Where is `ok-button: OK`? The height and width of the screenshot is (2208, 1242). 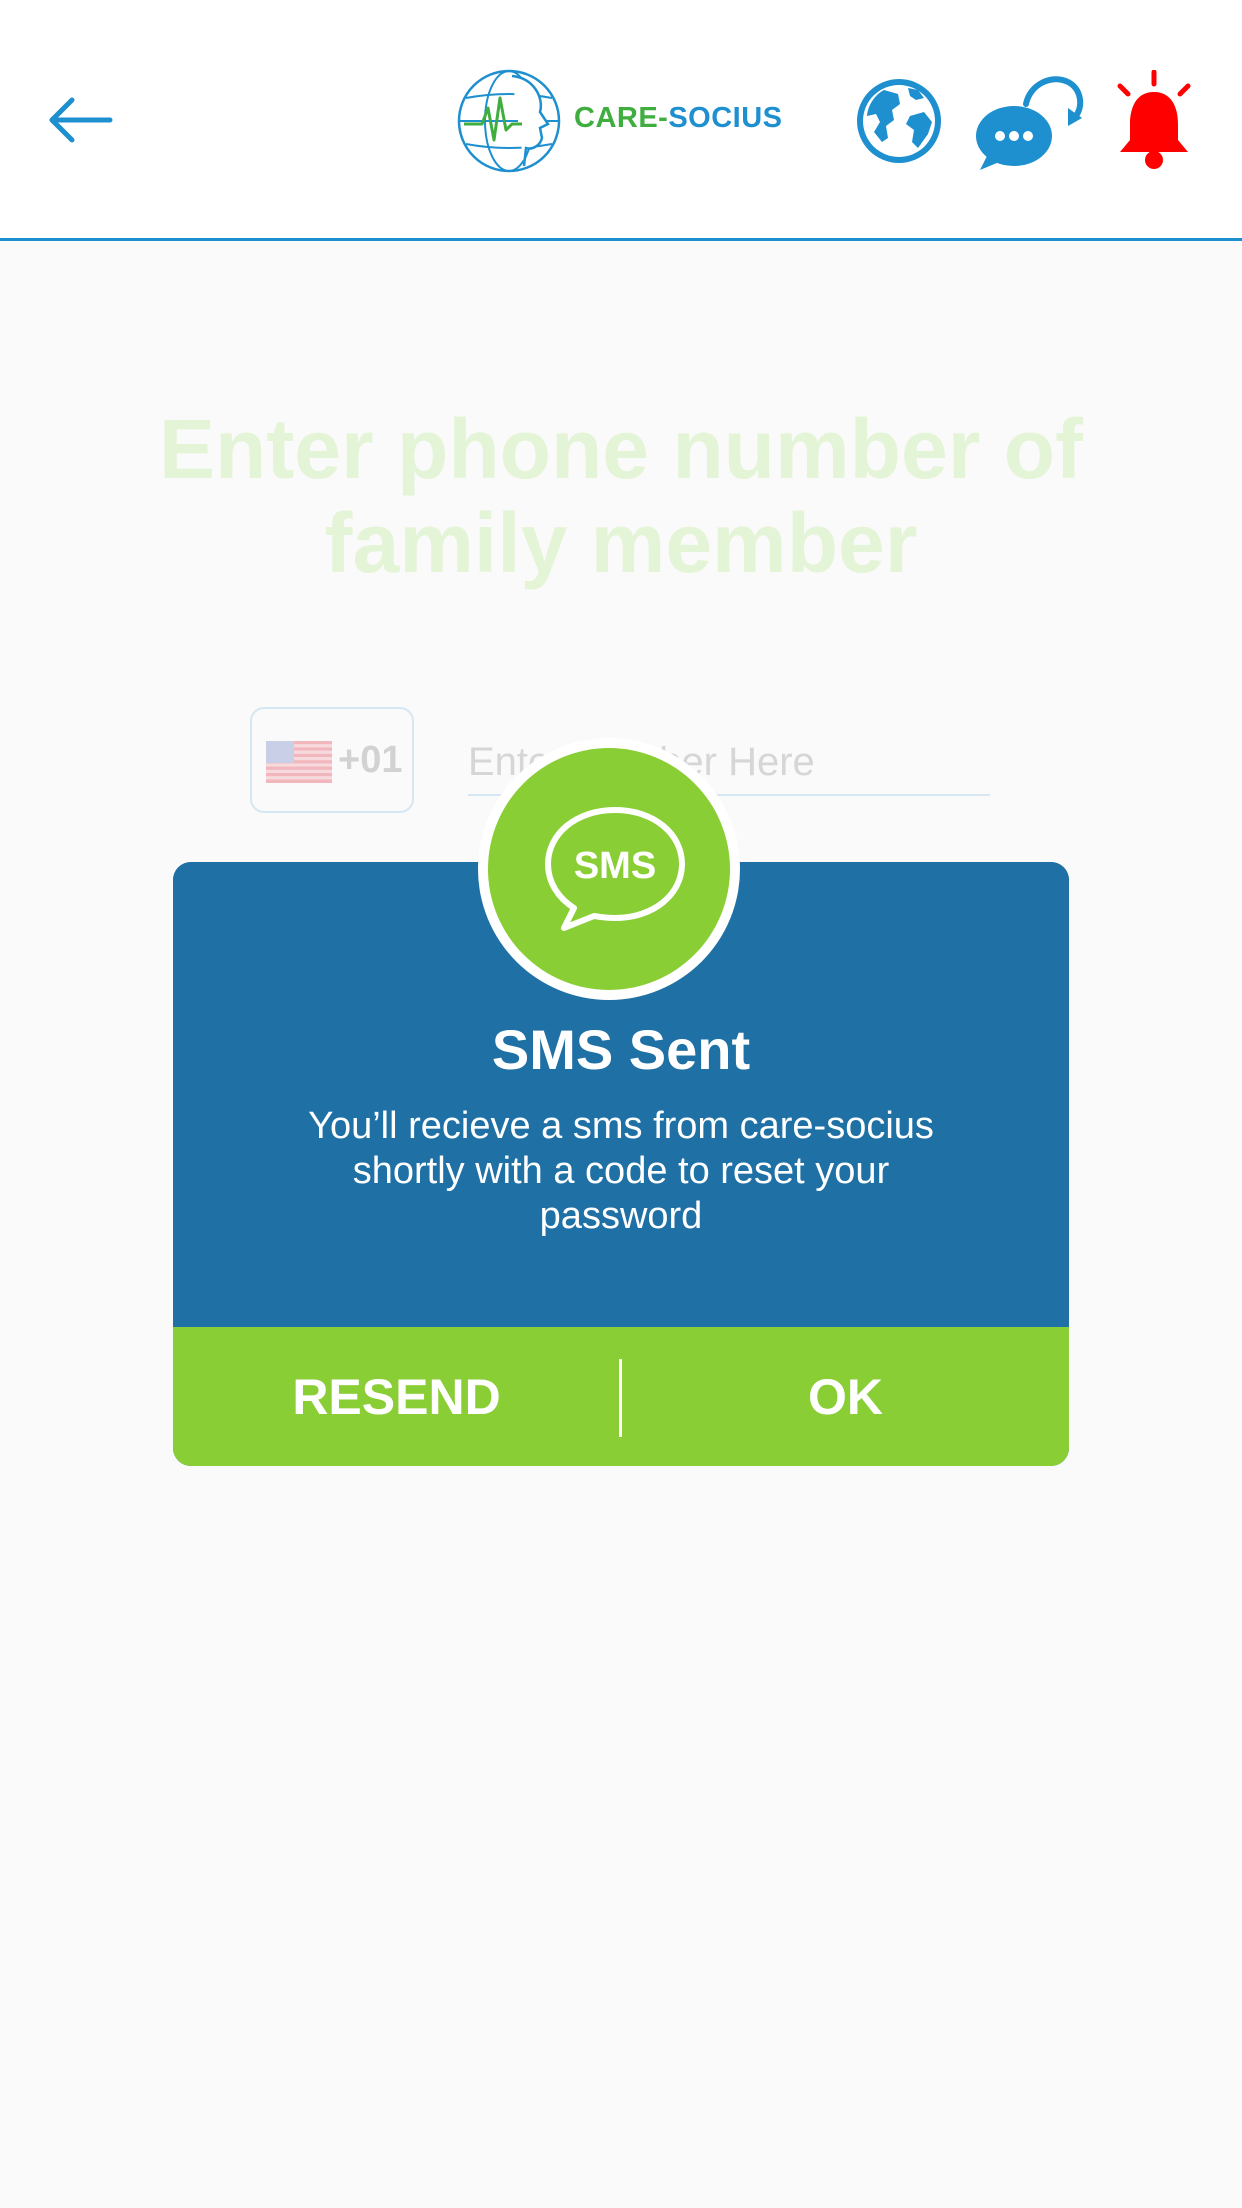
ok-button: OK is located at coordinates (845, 1396).